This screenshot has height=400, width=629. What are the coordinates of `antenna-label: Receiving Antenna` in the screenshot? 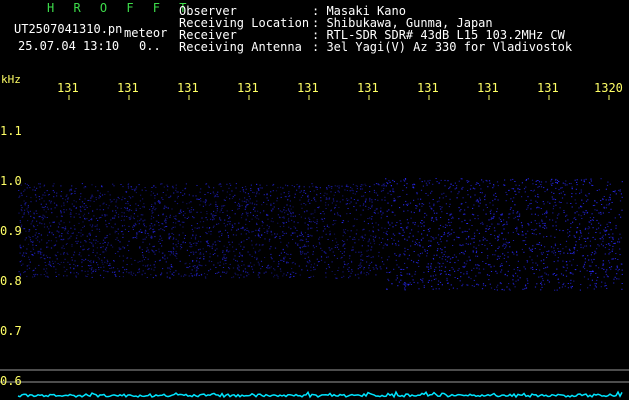 It's located at (240, 47).